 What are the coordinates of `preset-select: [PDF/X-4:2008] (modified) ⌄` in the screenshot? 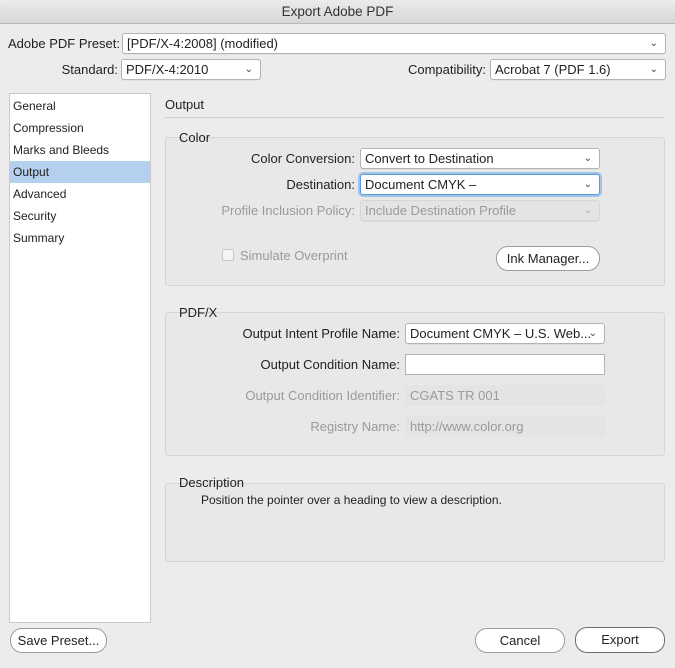 It's located at (394, 43).